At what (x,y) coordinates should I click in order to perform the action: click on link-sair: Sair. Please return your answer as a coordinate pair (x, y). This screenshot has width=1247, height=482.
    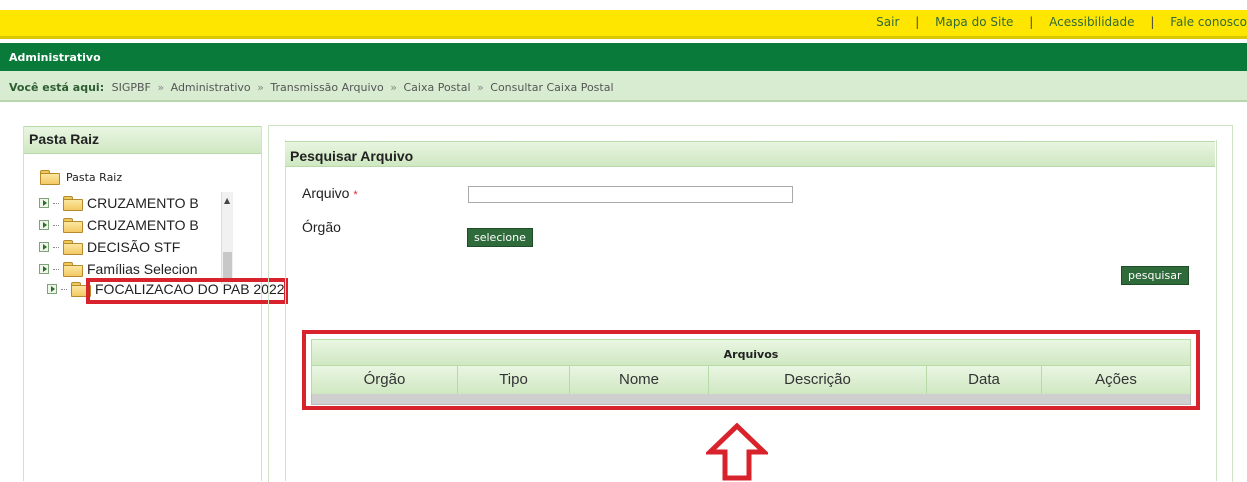
    Looking at the image, I should click on (887, 22).